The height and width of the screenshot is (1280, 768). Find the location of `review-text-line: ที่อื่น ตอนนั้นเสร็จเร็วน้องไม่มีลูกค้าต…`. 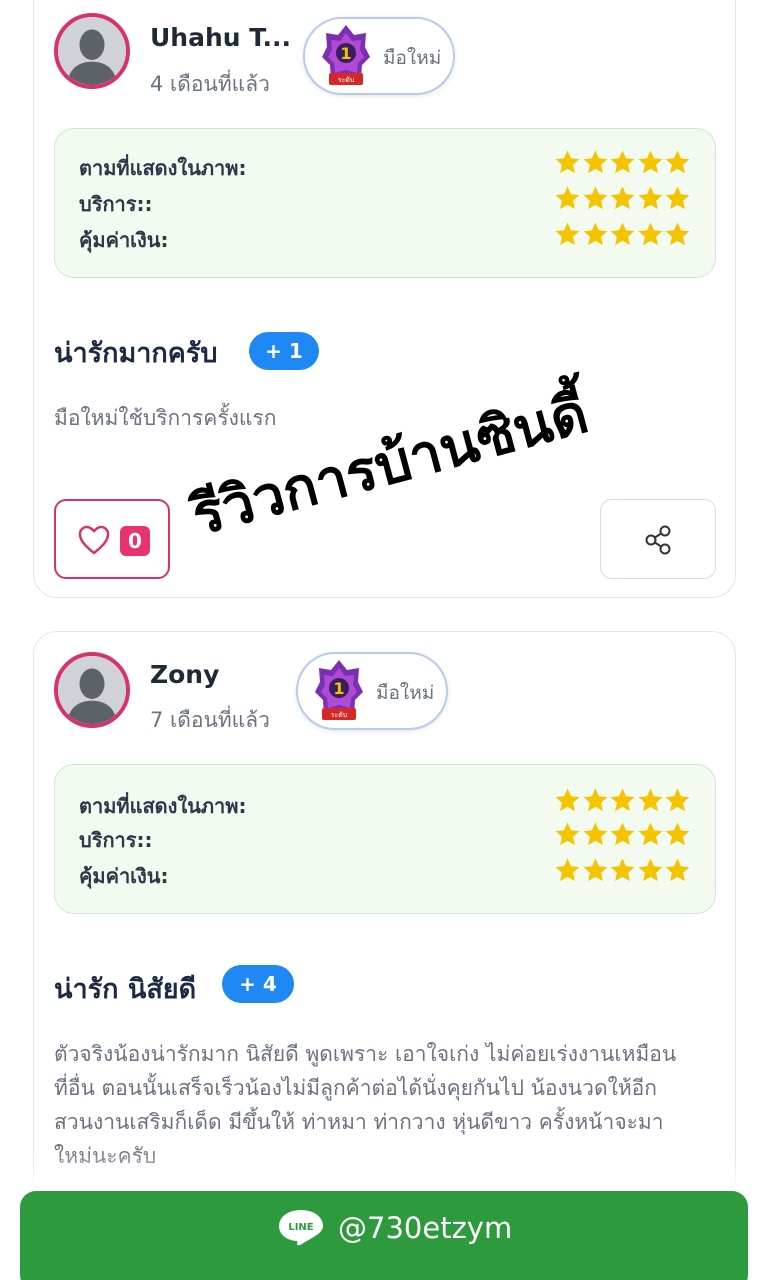

review-text-line: ที่อื่น ตอนนั้นเสร็จเร็วน้องไม่มีลูกค้าต… is located at coordinates (356, 1088).